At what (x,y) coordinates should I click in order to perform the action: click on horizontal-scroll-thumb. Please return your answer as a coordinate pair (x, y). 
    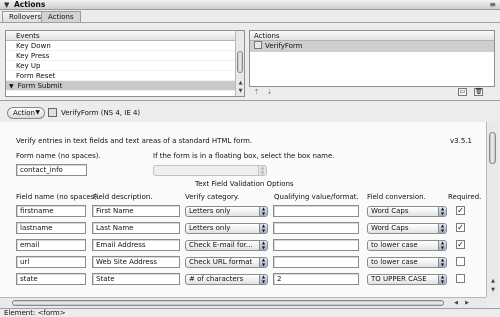
    Looking at the image, I should click on (228, 303).